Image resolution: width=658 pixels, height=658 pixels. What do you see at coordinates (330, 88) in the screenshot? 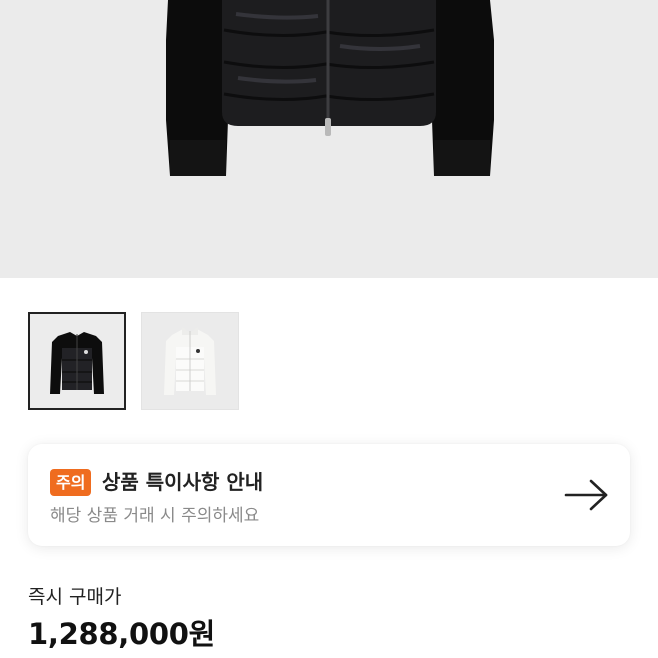
I see `jacket-illustration` at bounding box center [330, 88].